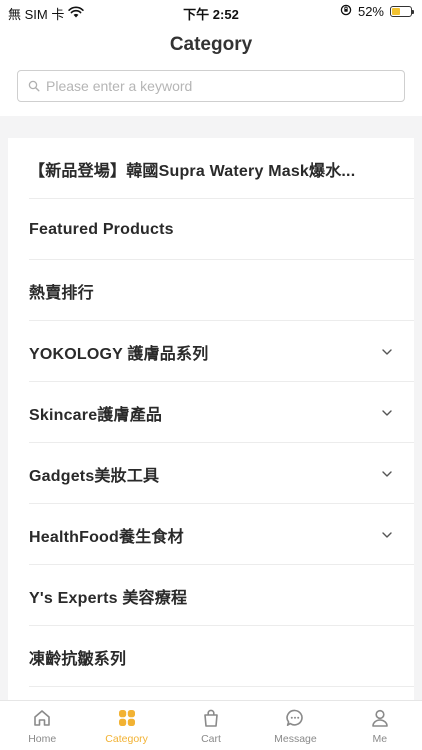 Image resolution: width=422 pixels, height=750 pixels. I want to click on tab-cart-label: Cart, so click(211, 739).